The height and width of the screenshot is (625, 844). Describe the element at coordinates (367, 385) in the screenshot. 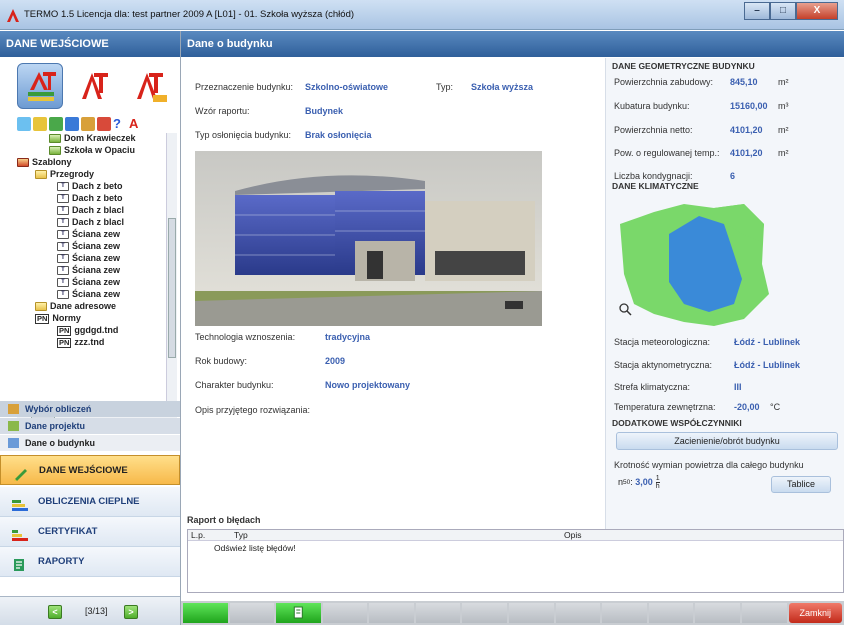

I see `charakter-value: Nowo projektowany` at that location.